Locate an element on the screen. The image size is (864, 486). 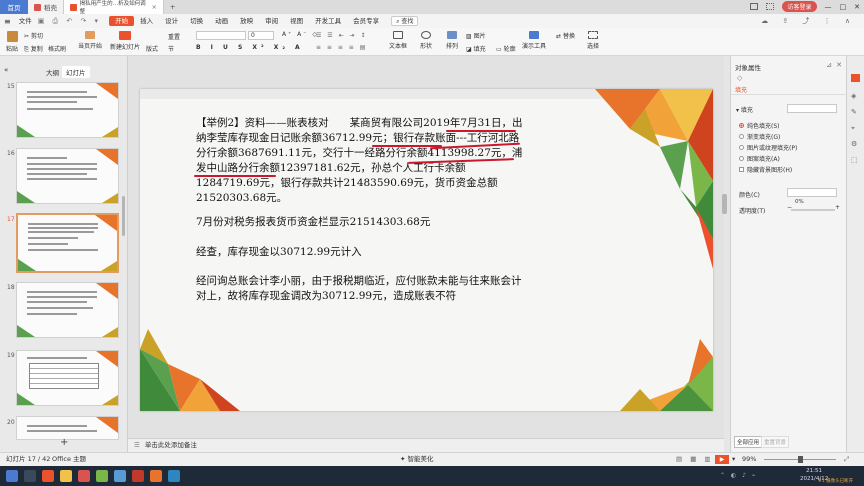
play-slideshow-button: ▶ is located at coordinates (722, 459).